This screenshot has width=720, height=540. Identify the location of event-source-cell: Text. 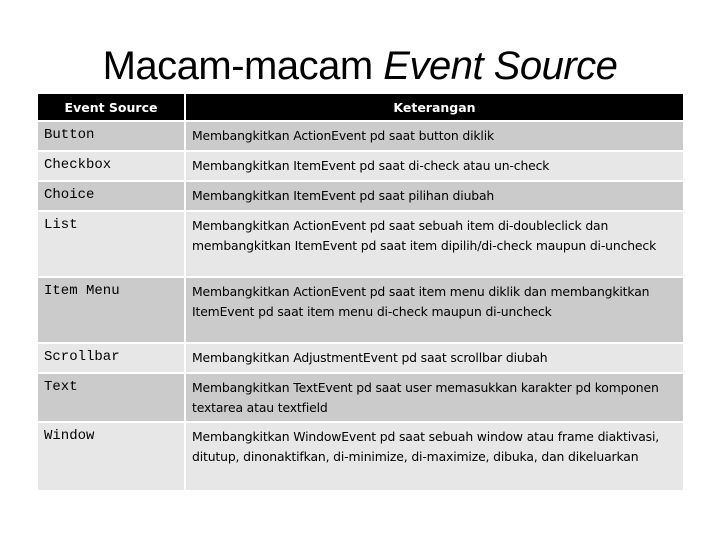
(111, 397).